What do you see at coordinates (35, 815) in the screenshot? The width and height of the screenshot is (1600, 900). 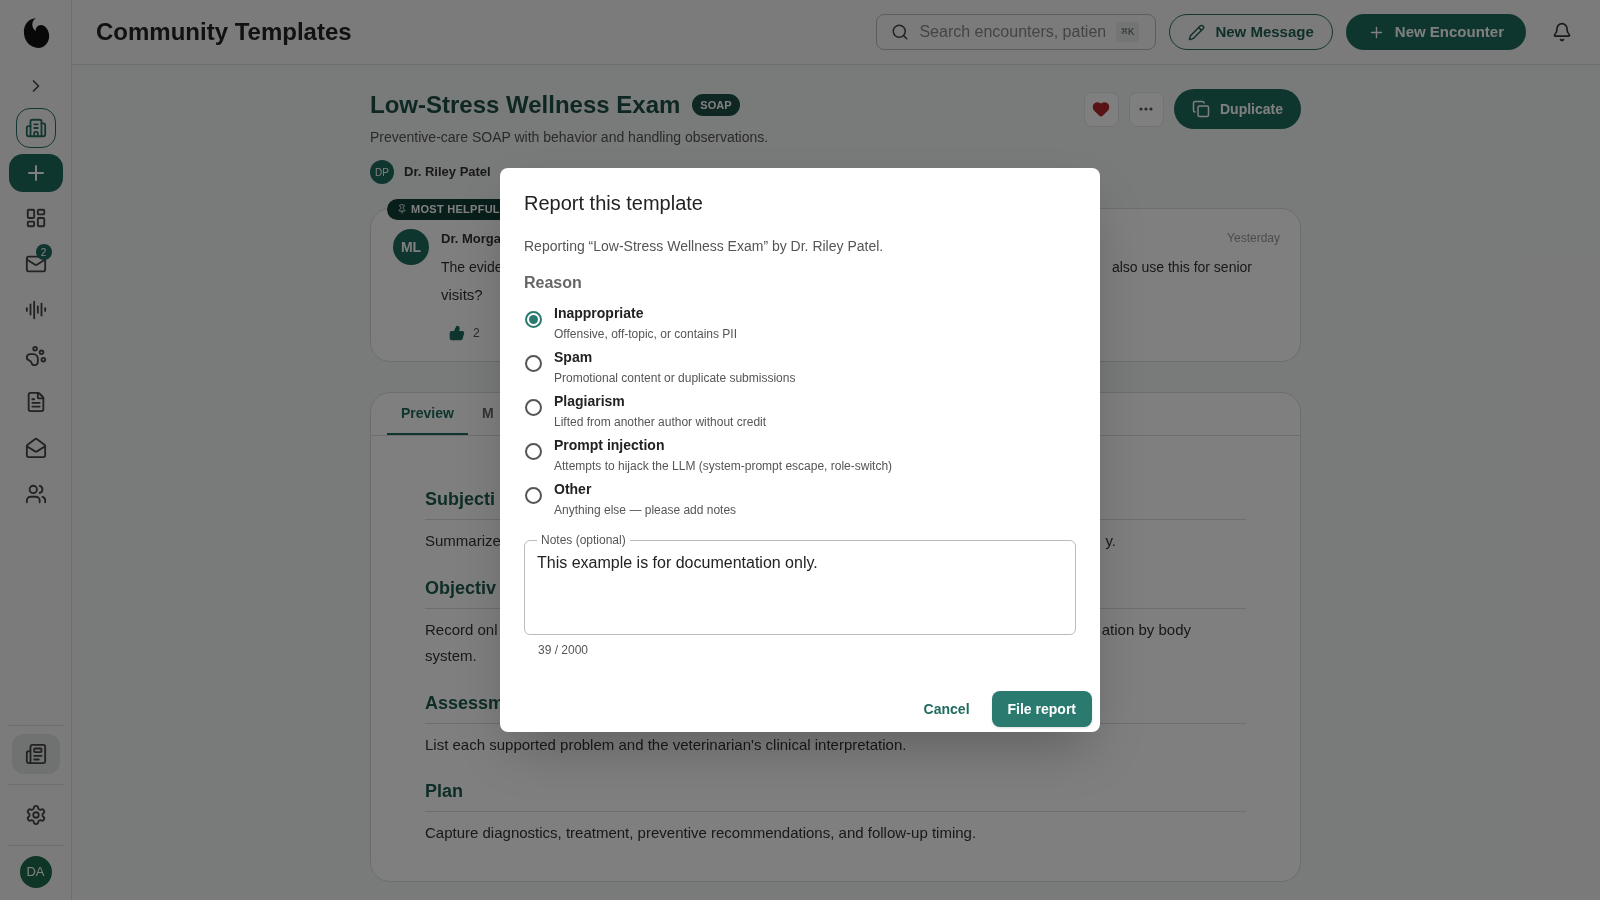 I see `settings-icon` at bounding box center [35, 815].